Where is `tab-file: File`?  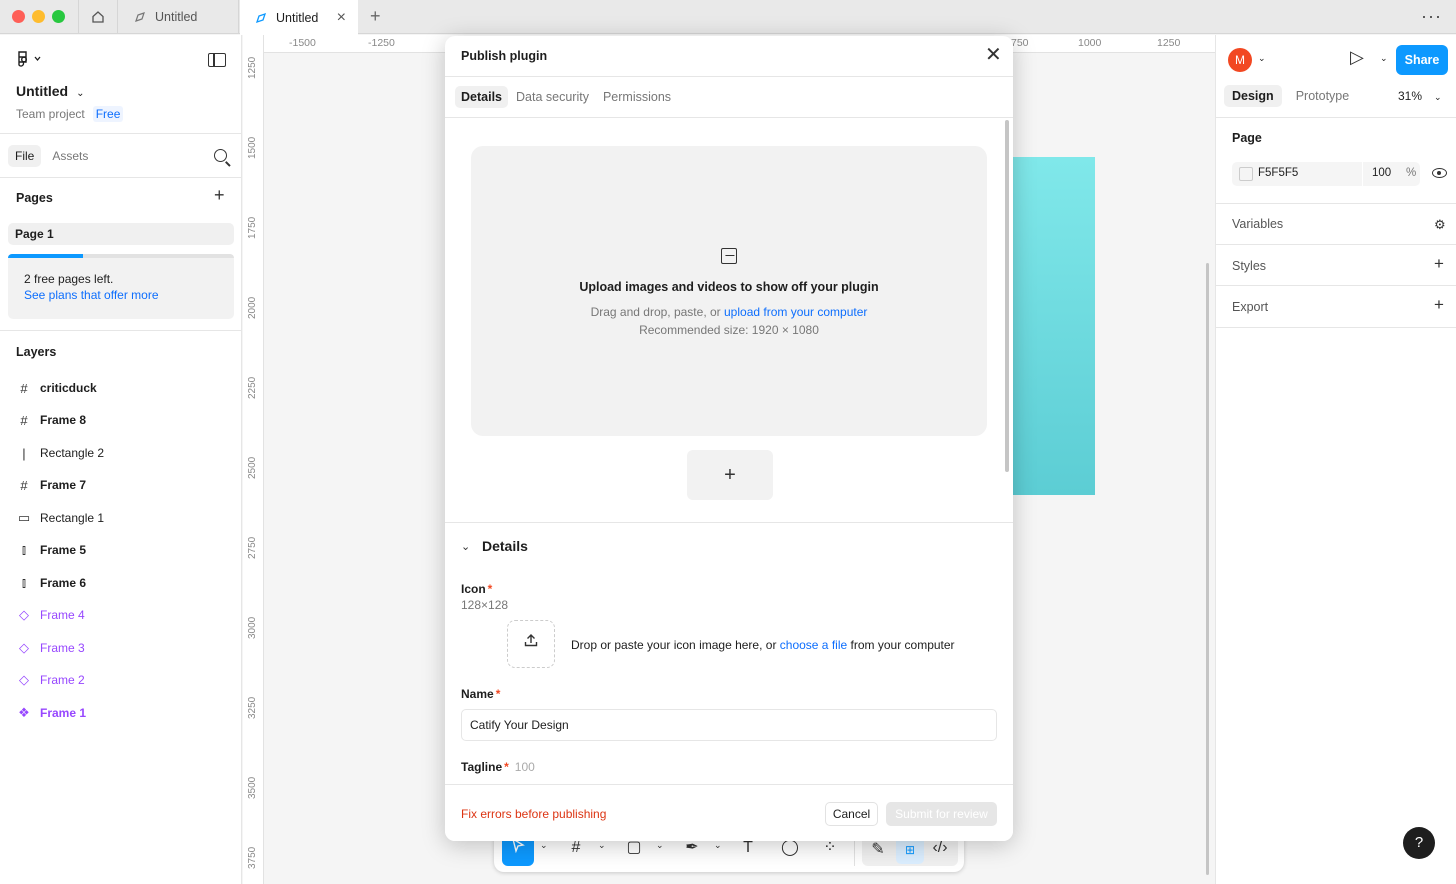 tab-file: File is located at coordinates (25, 156).